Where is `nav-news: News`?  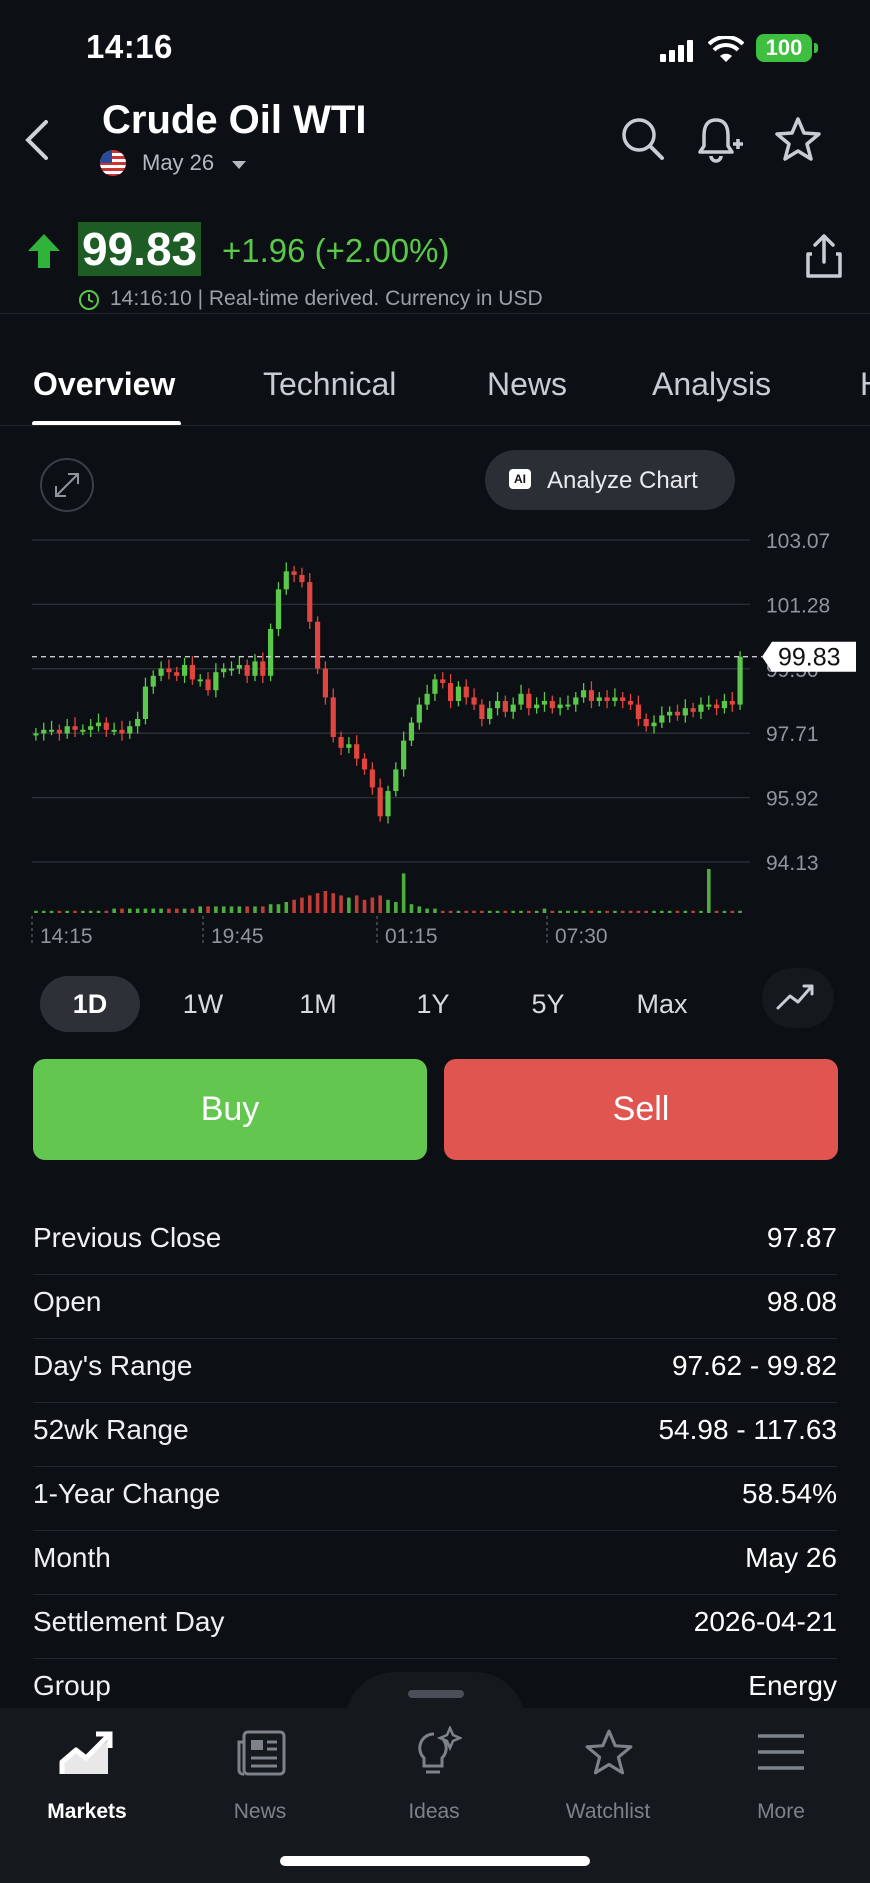
nav-news: News is located at coordinates (260, 1812).